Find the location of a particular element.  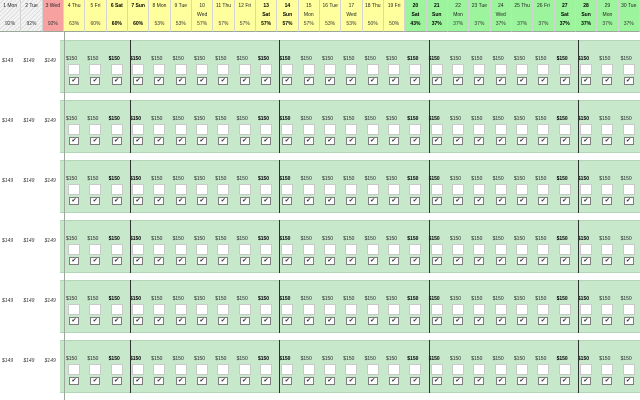

date-header-11: 11 Thu 57% is located at coordinates (224, 16).